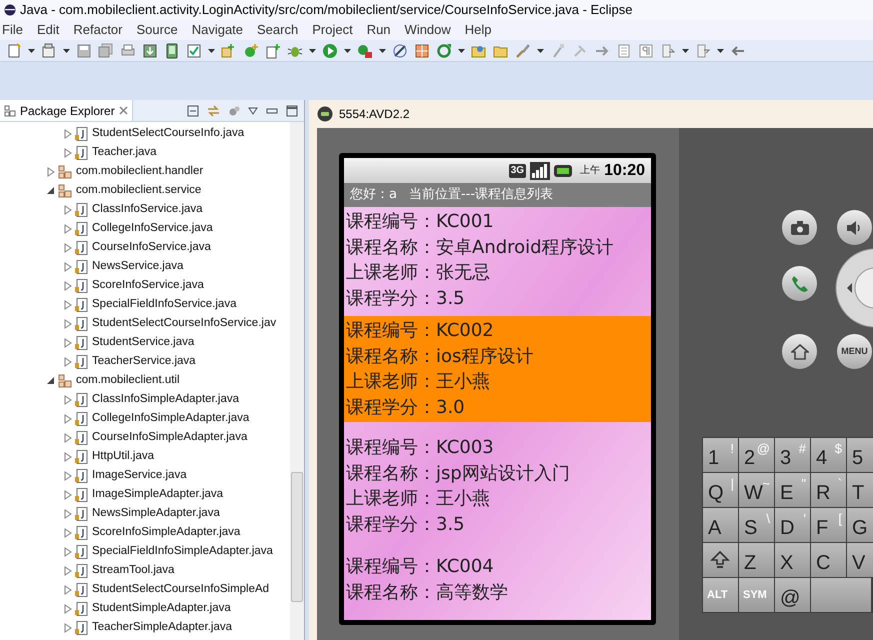  Describe the element at coordinates (251, 50) in the screenshot. I see `new-class-icon` at that location.